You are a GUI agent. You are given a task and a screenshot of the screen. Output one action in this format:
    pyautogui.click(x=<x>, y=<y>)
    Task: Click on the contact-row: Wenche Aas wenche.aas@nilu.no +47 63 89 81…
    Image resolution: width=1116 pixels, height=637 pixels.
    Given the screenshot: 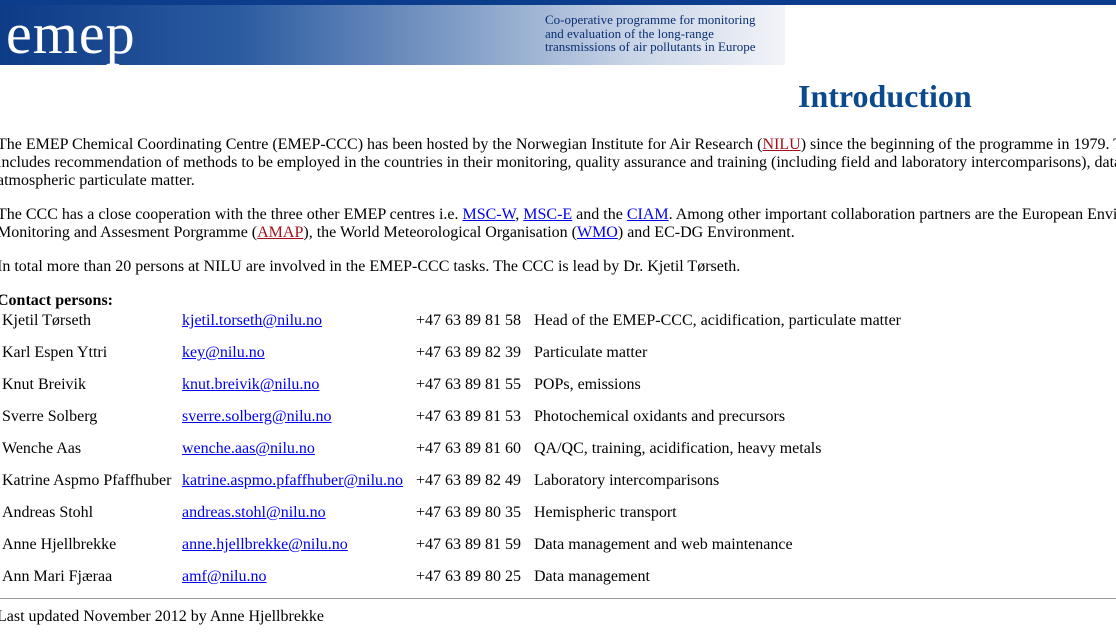 What is the action you would take?
    pyautogui.click(x=450, y=454)
    